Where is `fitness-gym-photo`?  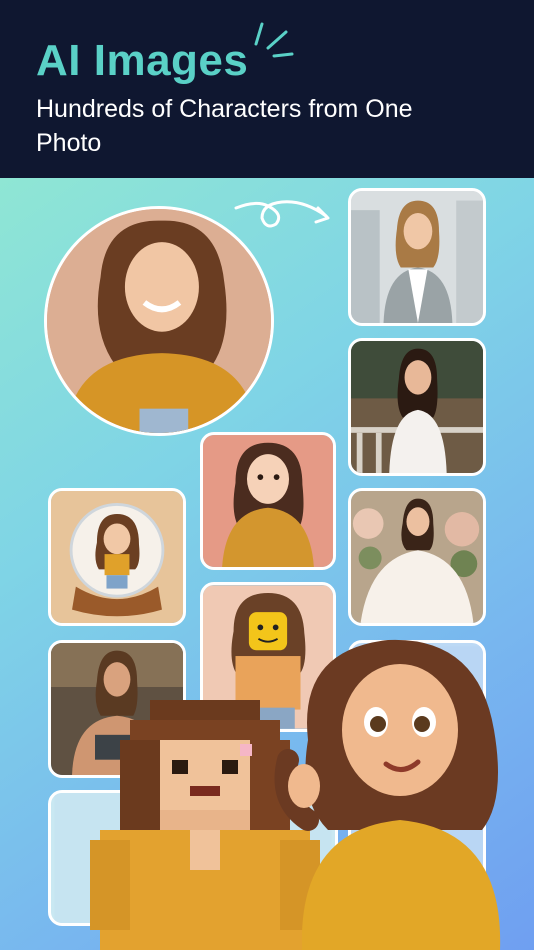
fitness-gym-photo is located at coordinates (117, 709).